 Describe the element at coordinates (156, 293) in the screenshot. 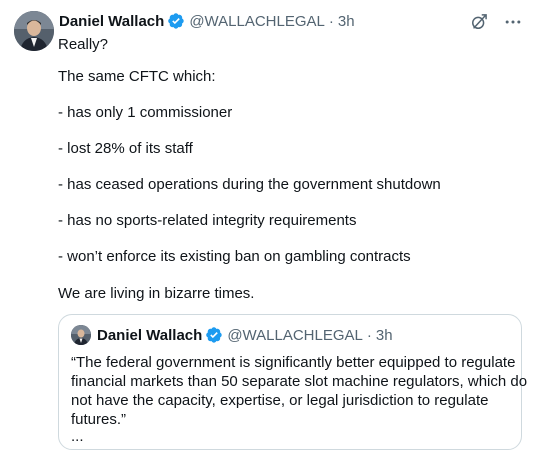

I see `tweet-text-line: We are living in bizarre times.` at that location.